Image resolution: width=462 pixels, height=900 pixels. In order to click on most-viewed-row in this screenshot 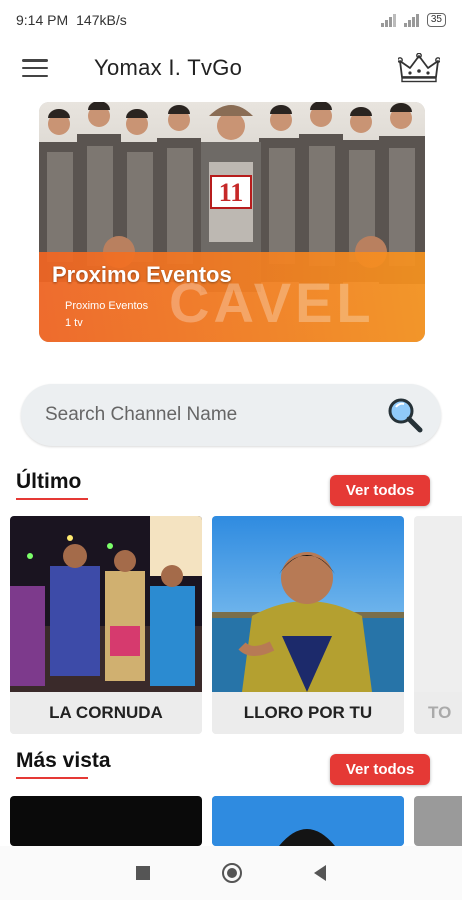, I will do `click(236, 821)`.